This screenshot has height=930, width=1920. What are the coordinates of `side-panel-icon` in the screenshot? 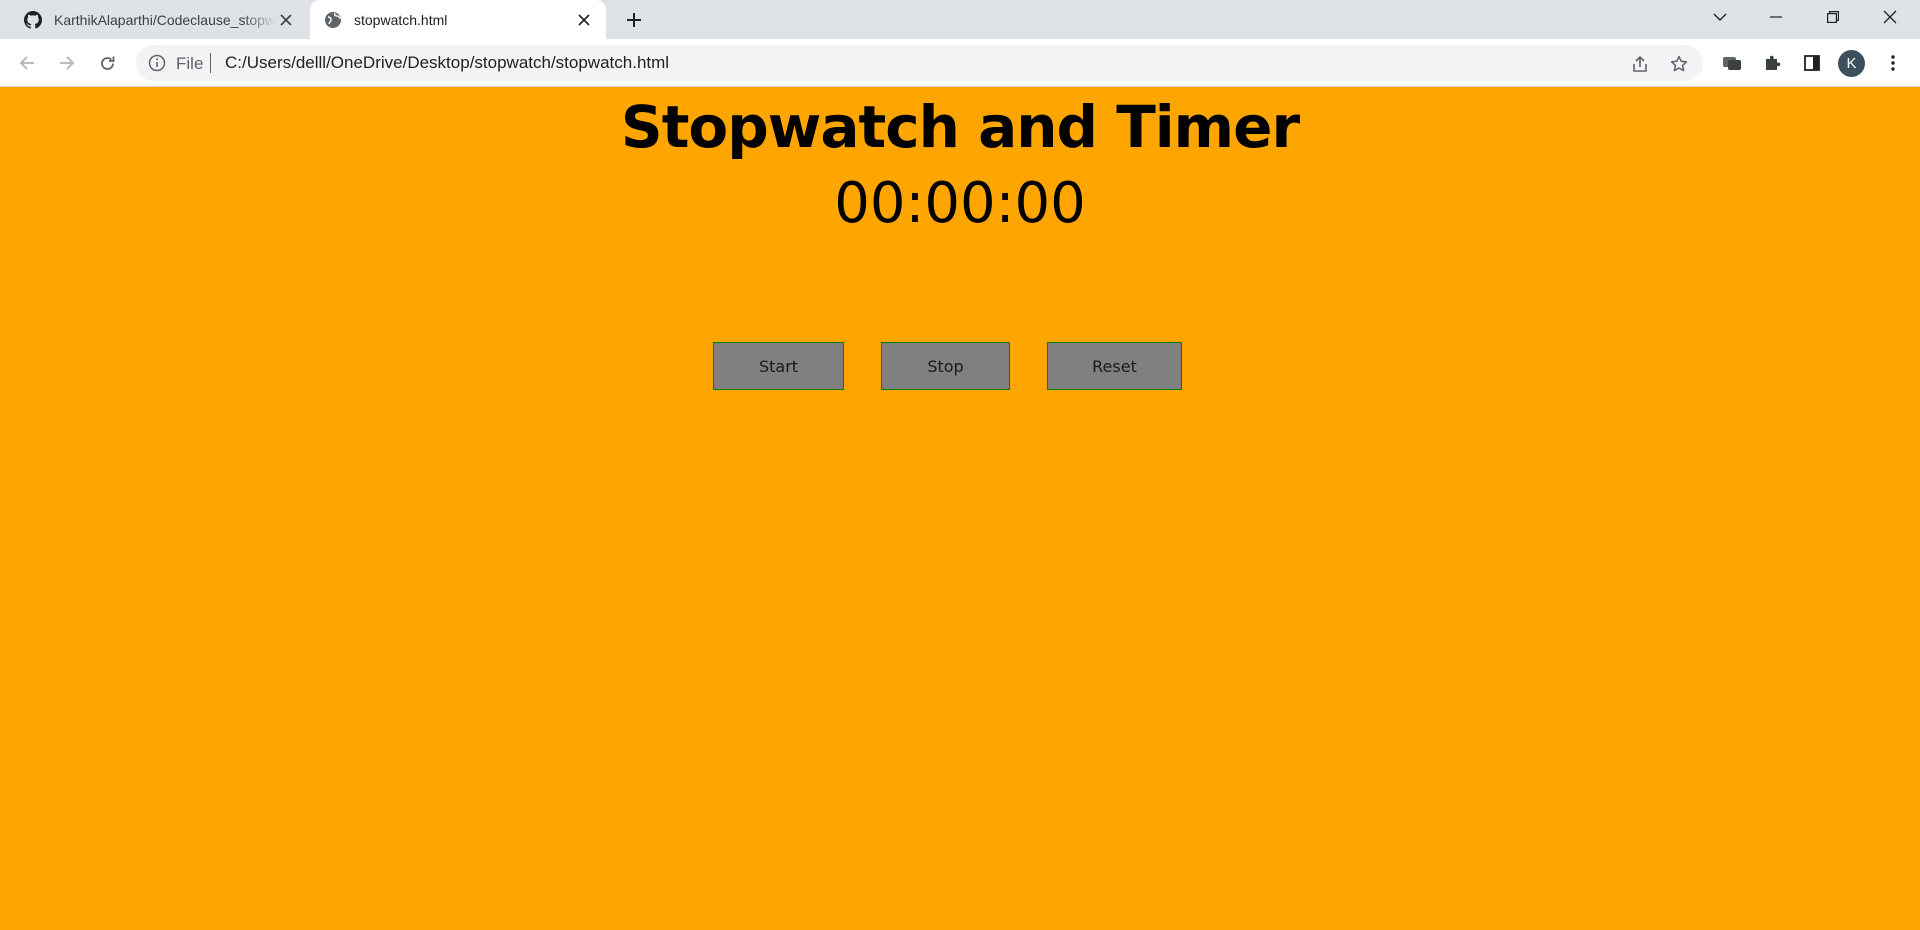 It's located at (1812, 63).